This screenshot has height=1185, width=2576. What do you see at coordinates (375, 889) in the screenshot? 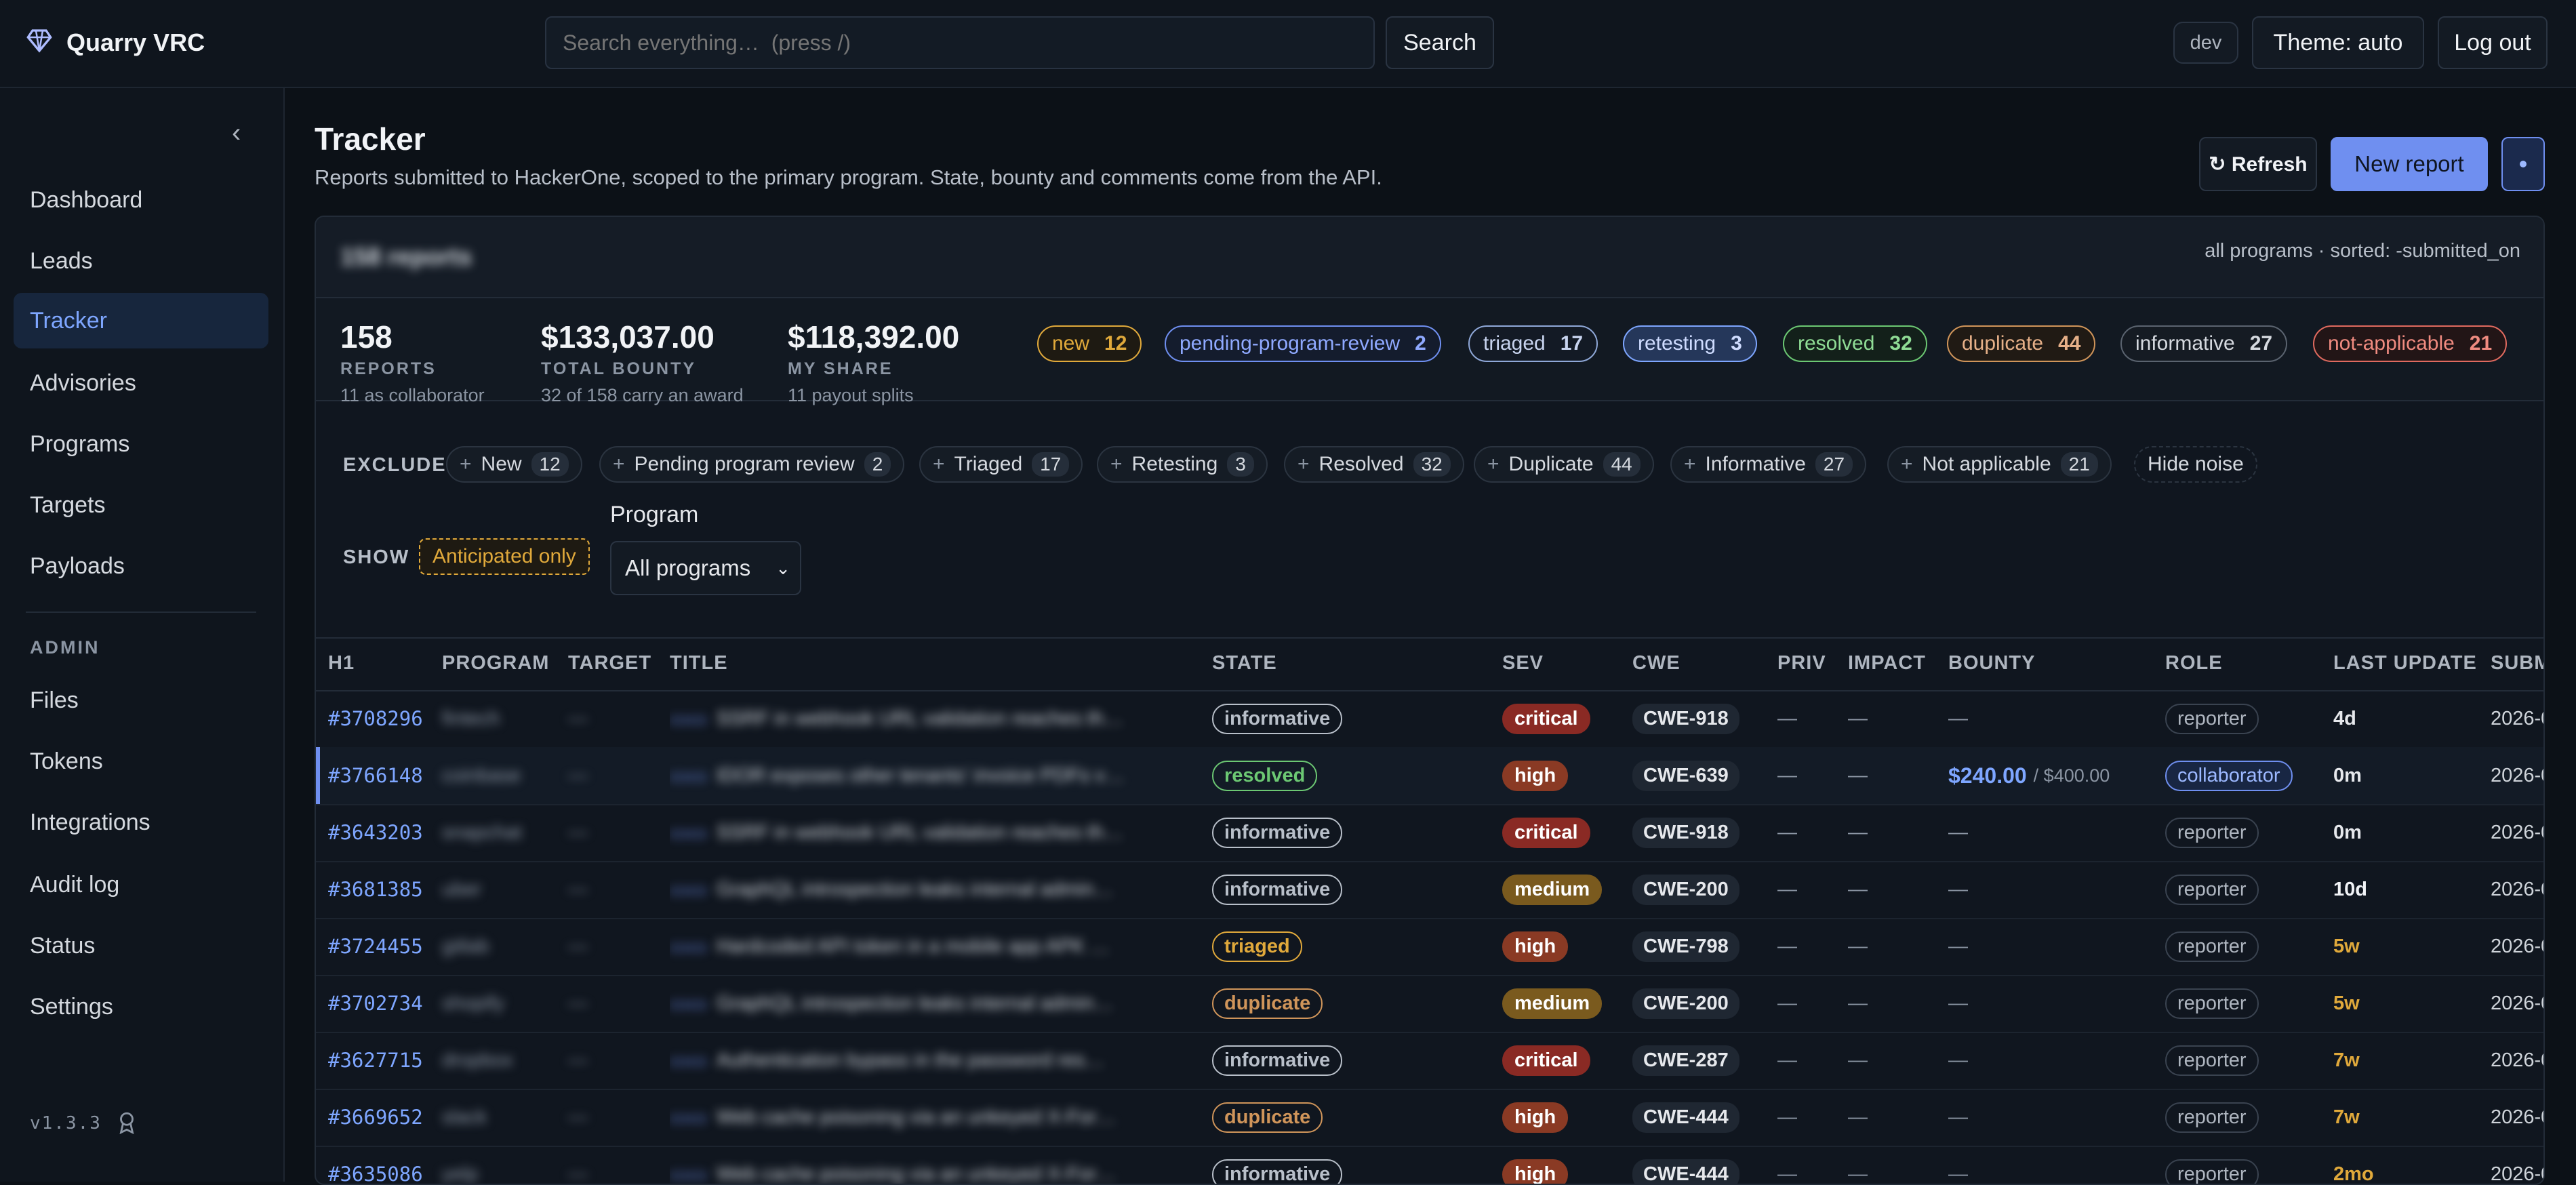
I see `report-id-link: #3681385` at bounding box center [375, 889].